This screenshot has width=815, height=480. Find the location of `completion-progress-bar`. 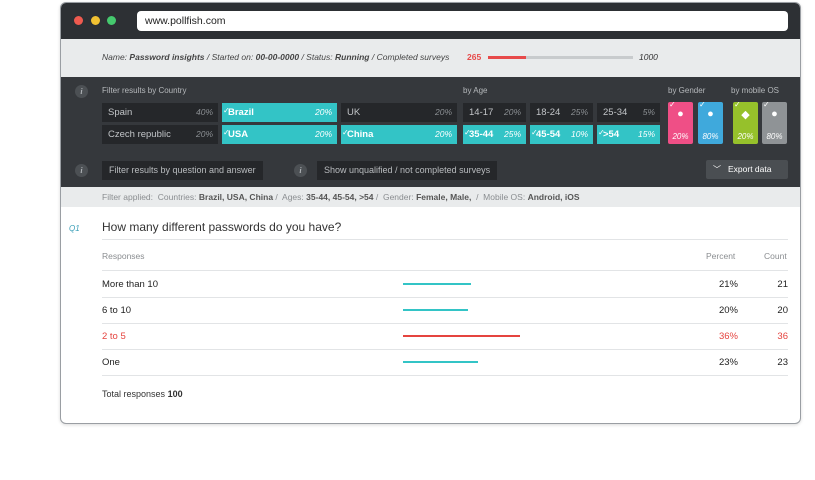

completion-progress-bar is located at coordinates (560, 57).